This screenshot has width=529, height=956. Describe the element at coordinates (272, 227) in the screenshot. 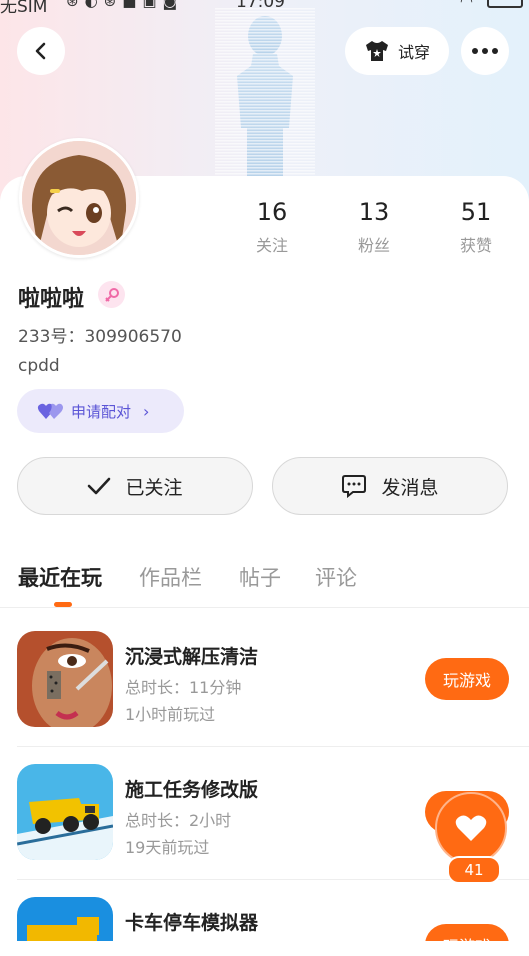

I see `stat-following: 16 关注` at that location.